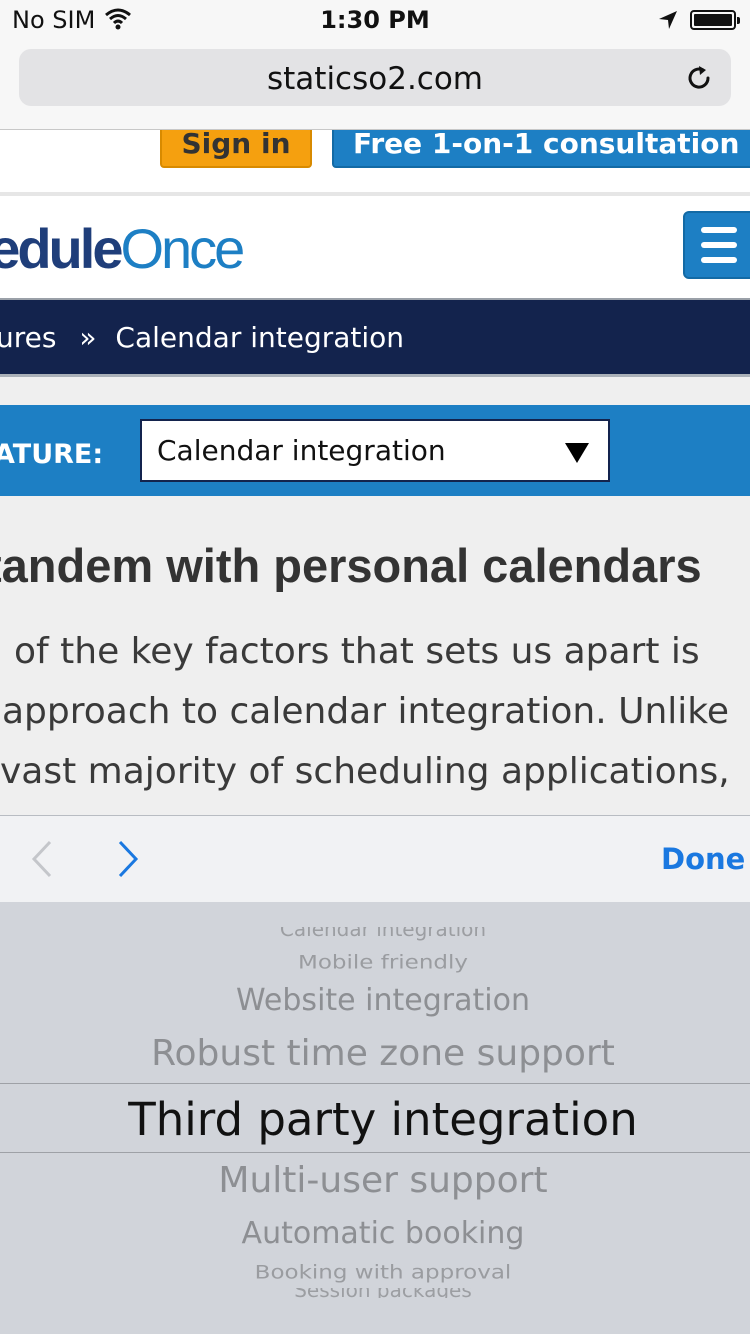 The width and height of the screenshot is (750, 1334). Describe the element at coordinates (375, 1053) in the screenshot. I see `picker-option: Robust time zone support` at that location.